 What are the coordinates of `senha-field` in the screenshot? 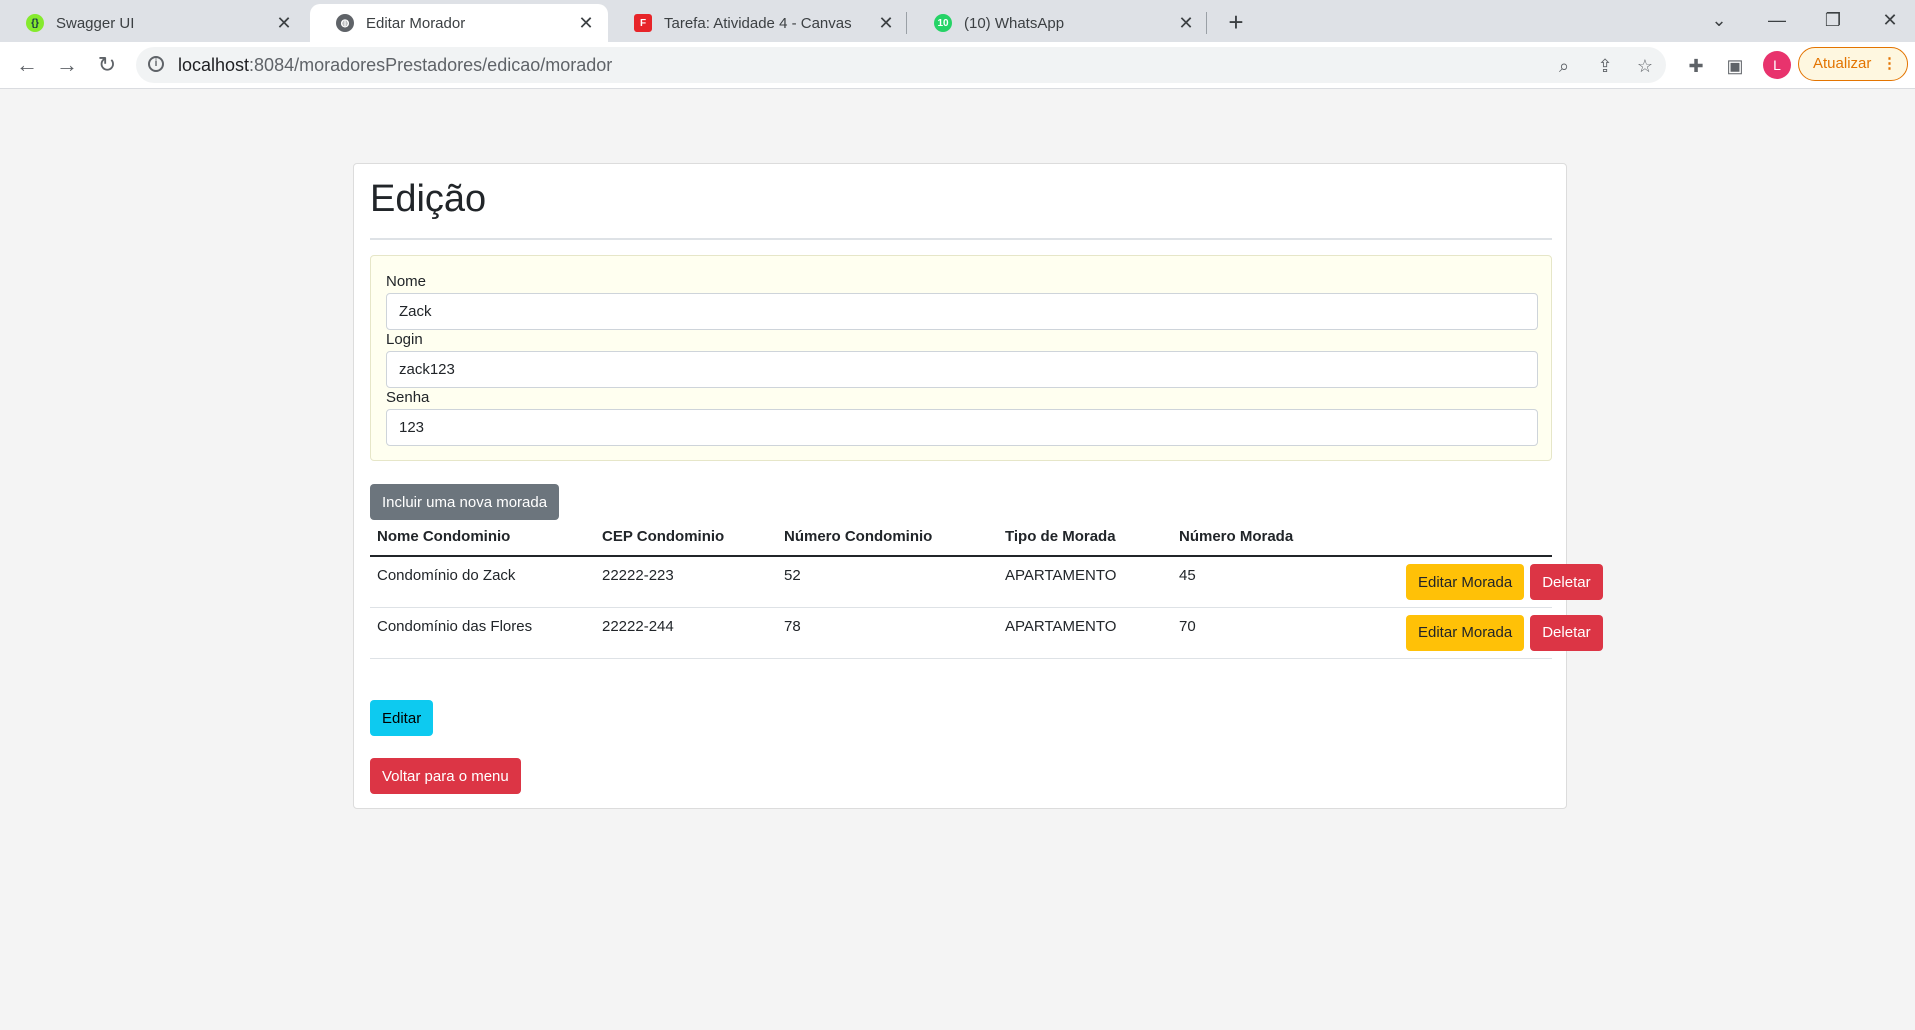 It's located at (962, 427).